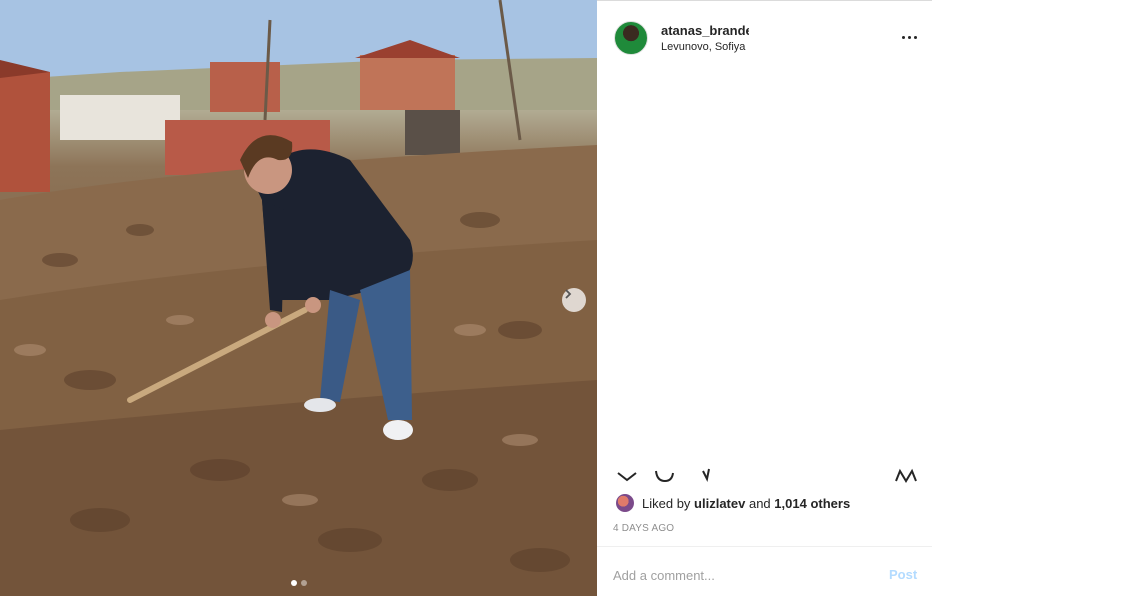 Image resolution: width=1122 pixels, height=596 pixels. What do you see at coordinates (574, 300) in the screenshot?
I see `next-photo-button` at bounding box center [574, 300].